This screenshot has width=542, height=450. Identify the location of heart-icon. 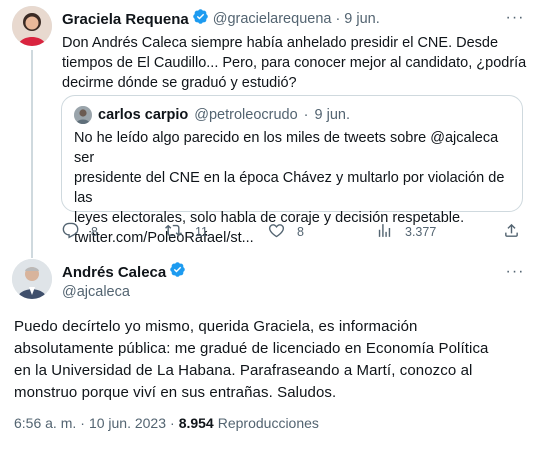
(276, 232).